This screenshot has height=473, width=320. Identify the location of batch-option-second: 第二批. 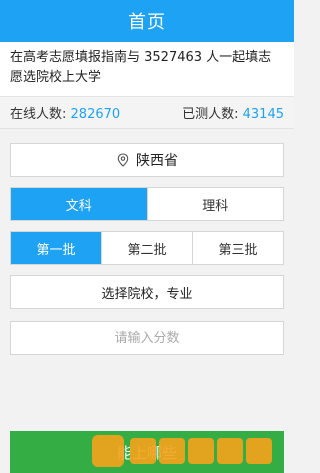
(146, 248).